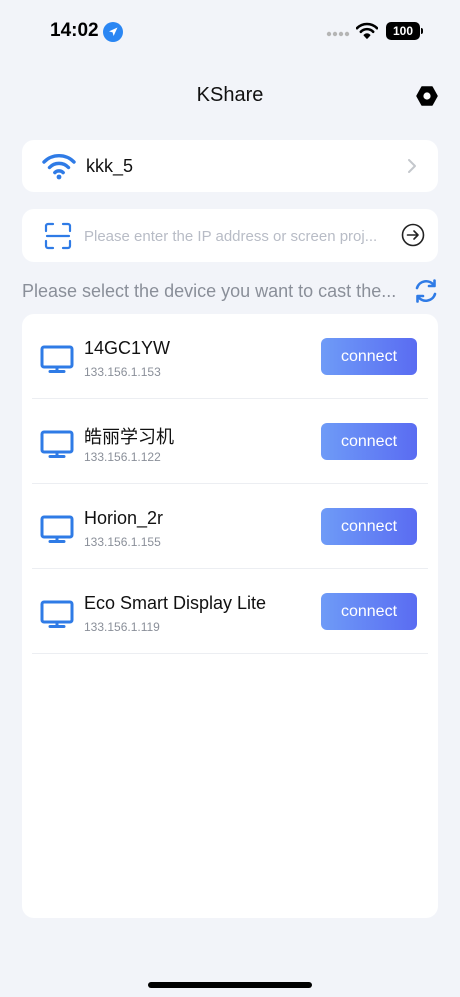 The image size is (460, 997). Describe the element at coordinates (122, 542) in the screenshot. I see `device-ip: 133.156.1.155` at that location.